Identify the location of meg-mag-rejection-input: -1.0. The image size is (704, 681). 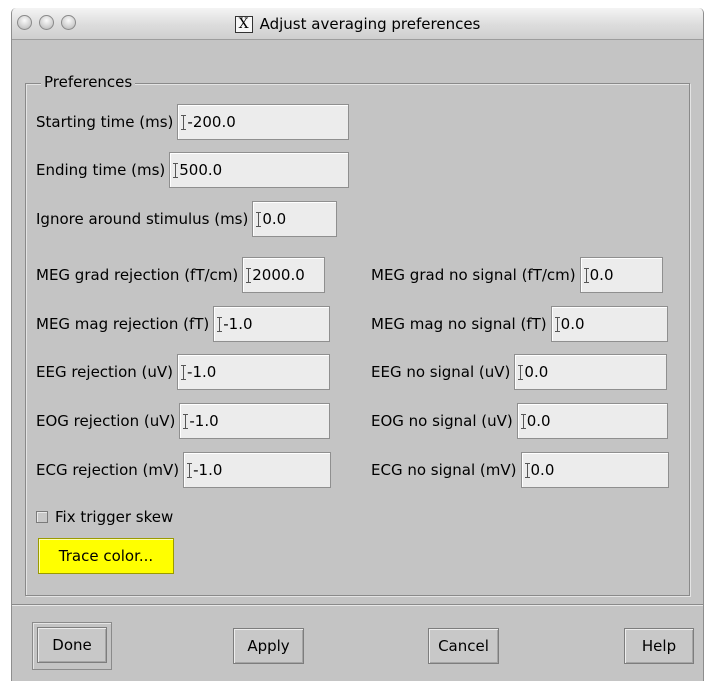
(272, 324).